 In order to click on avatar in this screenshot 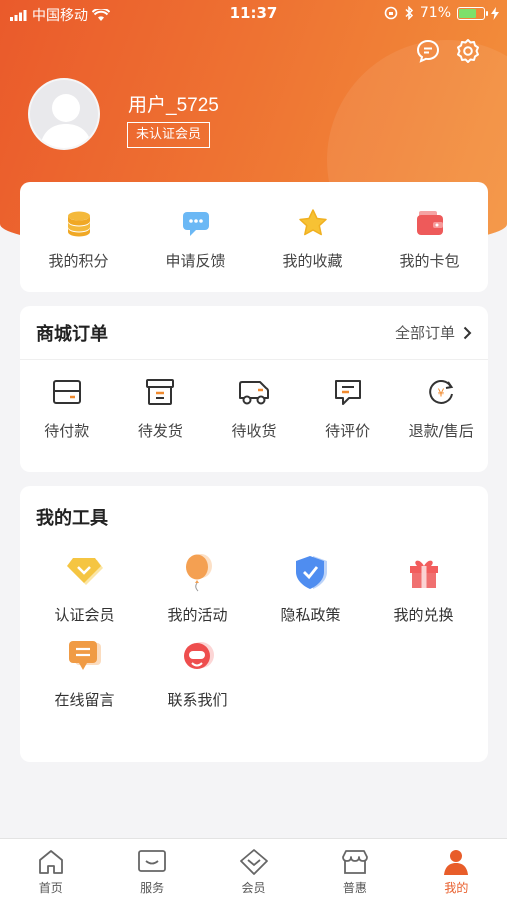, I will do `click(64, 114)`.